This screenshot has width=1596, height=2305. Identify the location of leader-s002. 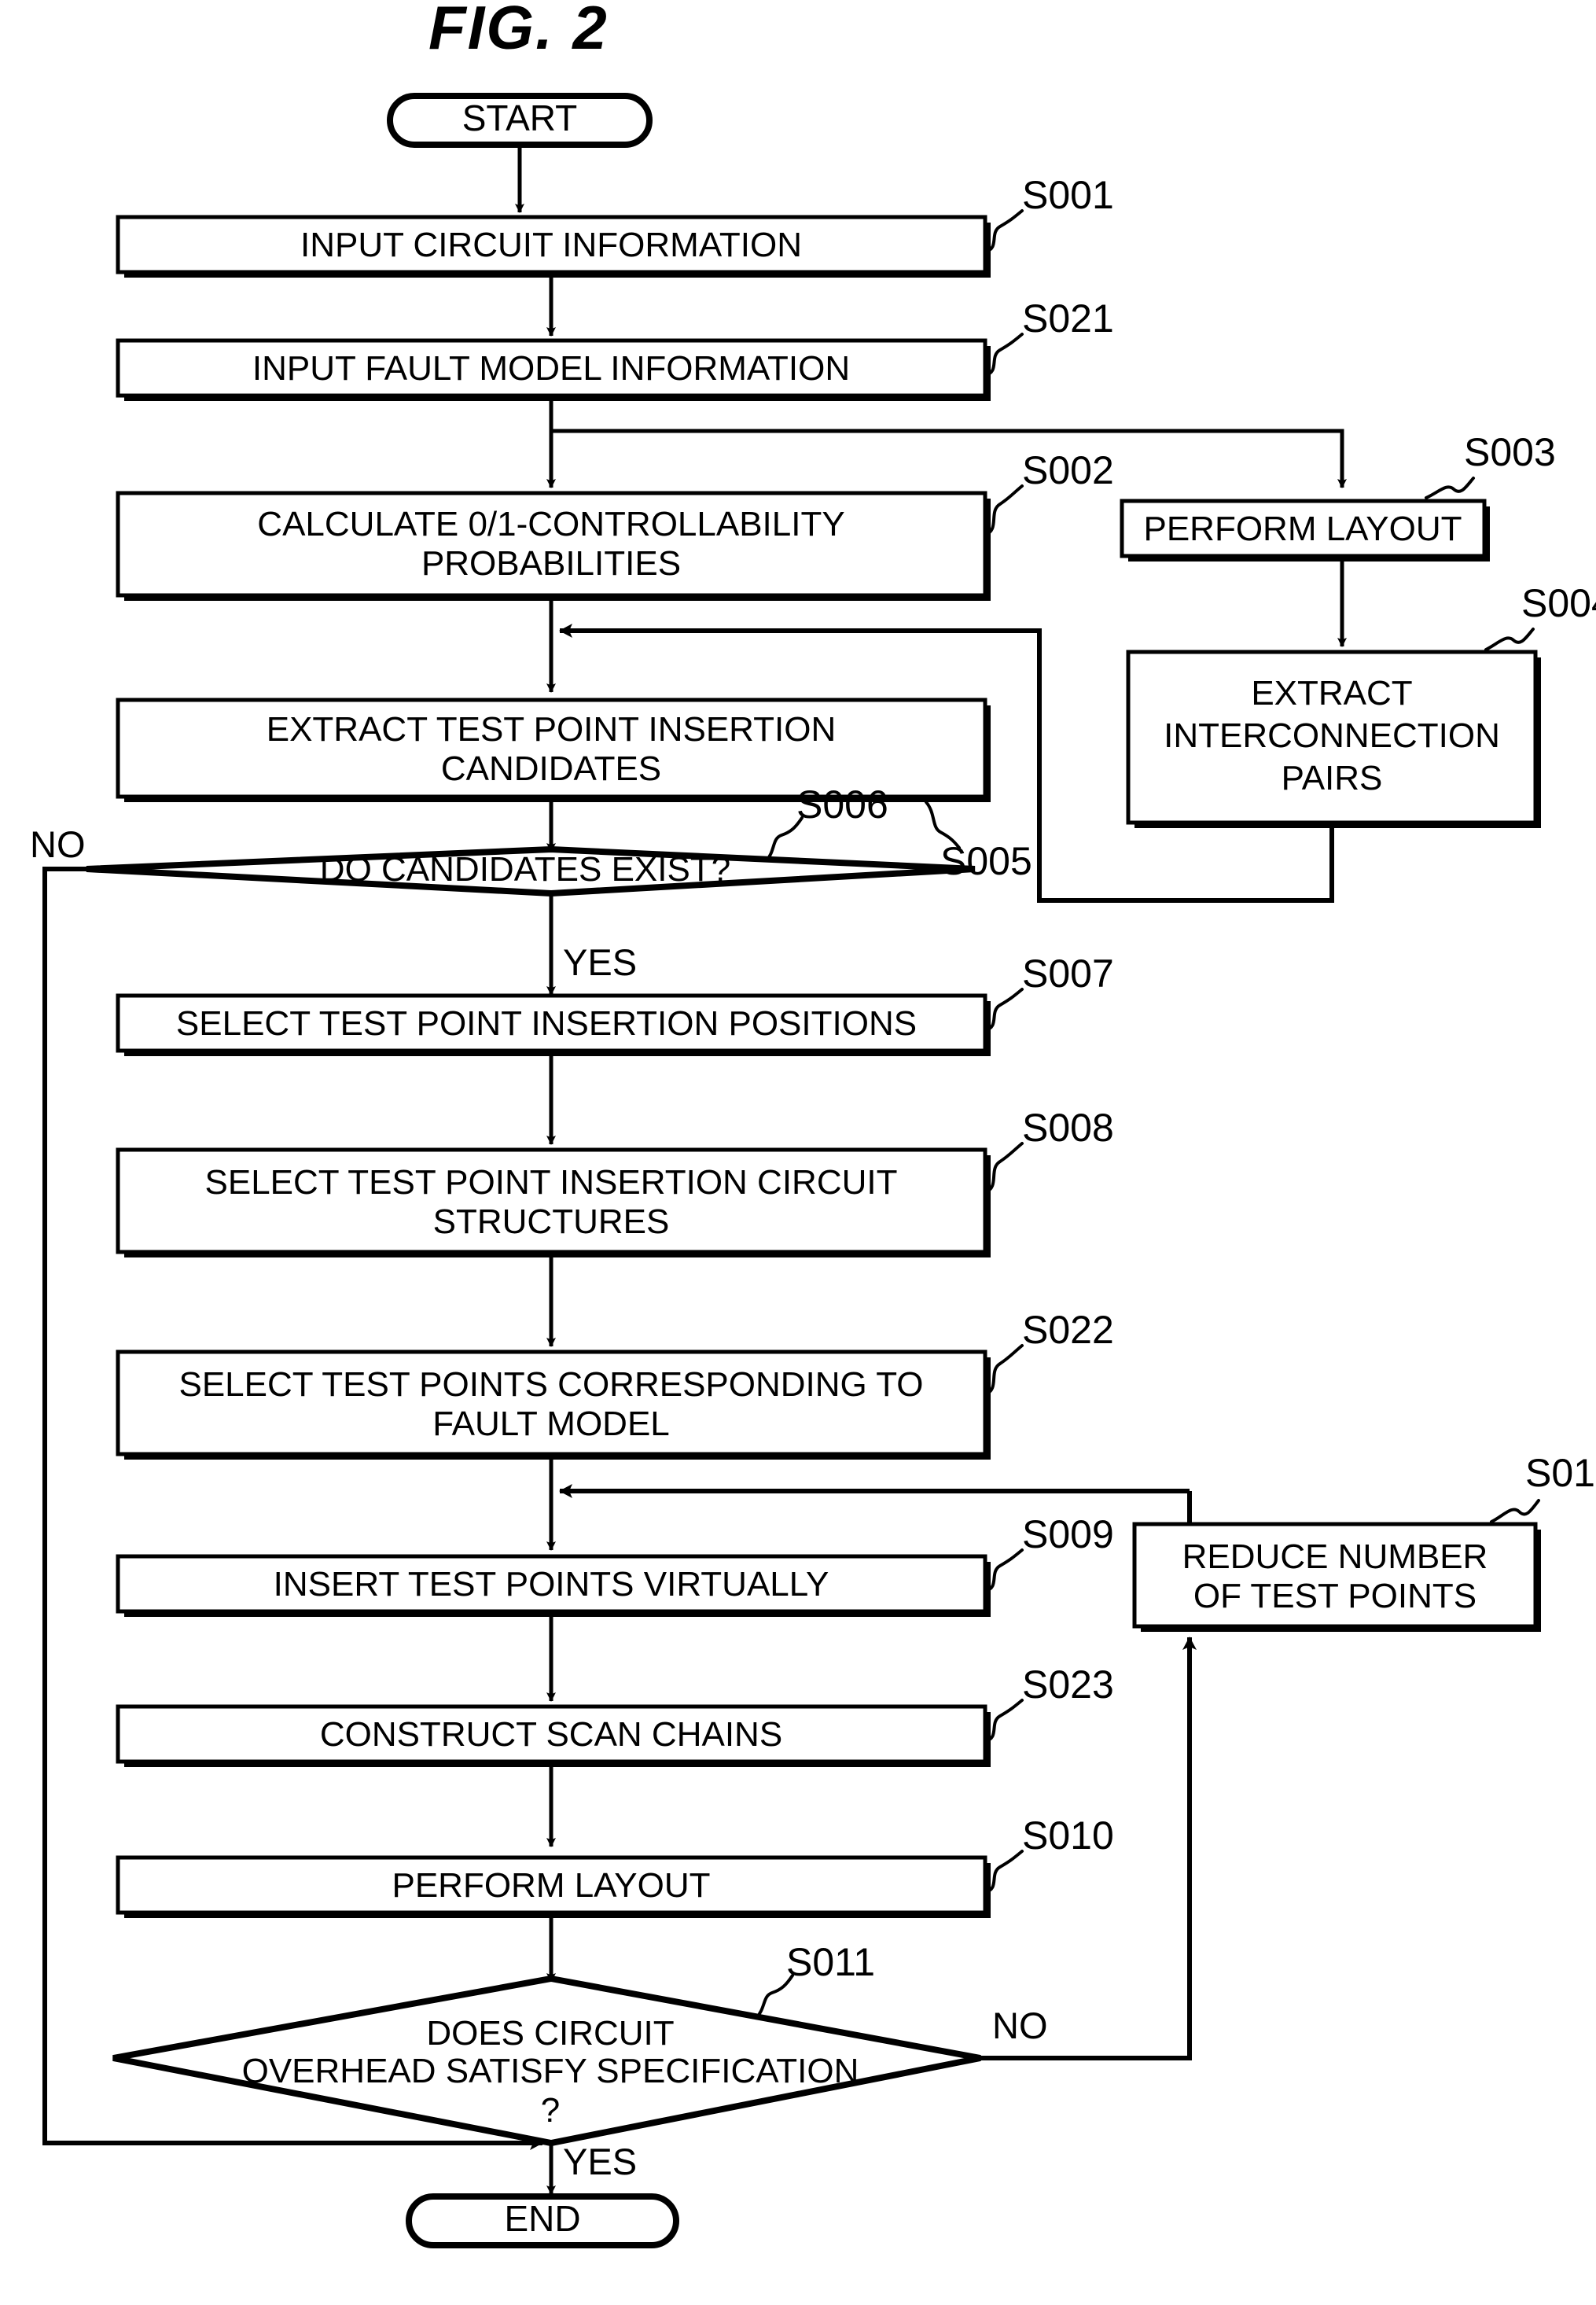
(1004, 510).